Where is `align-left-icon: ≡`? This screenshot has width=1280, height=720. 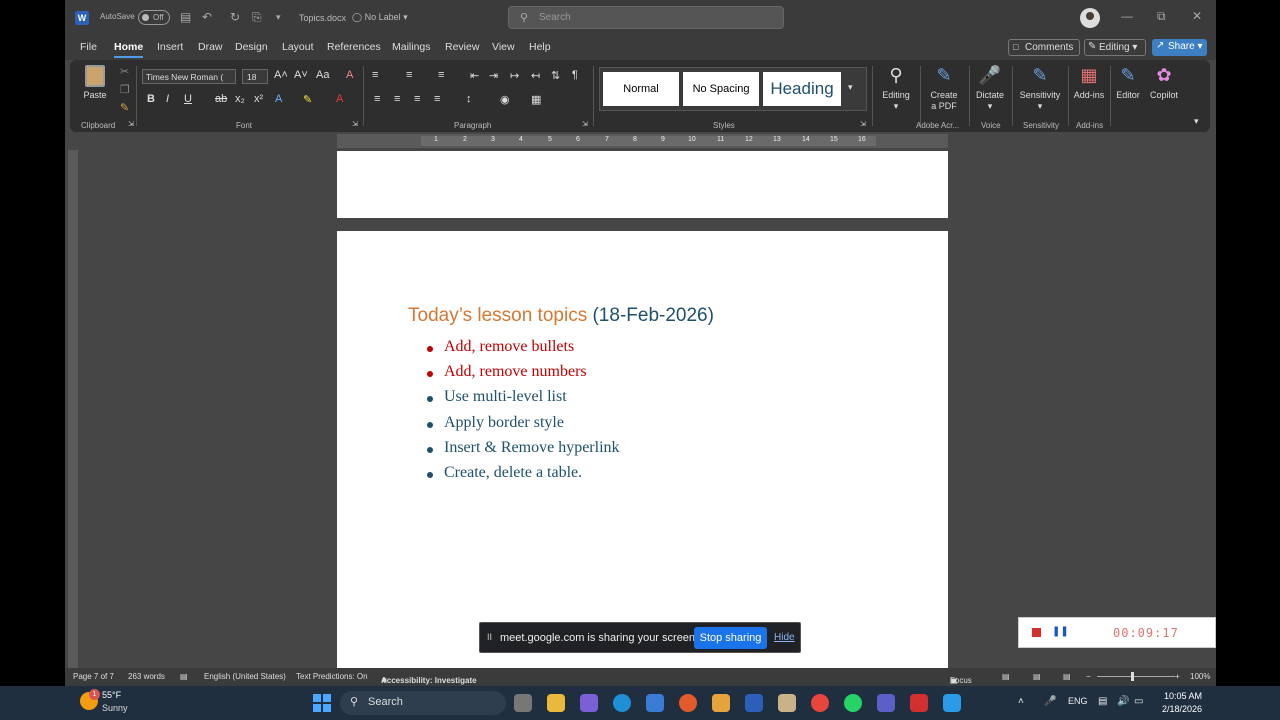 align-left-icon: ≡ is located at coordinates (377, 99).